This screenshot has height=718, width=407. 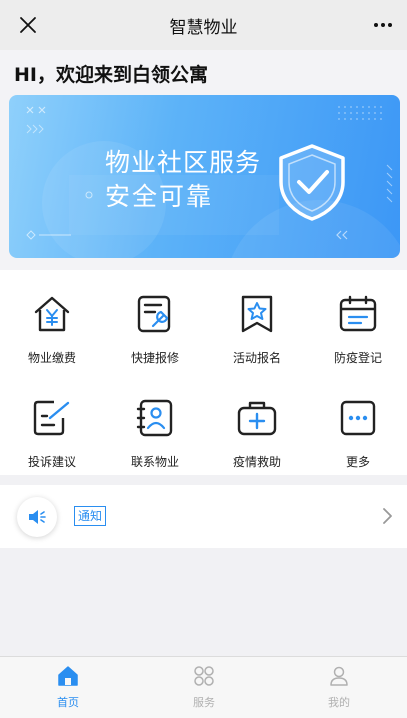 I want to click on bottom-tab-bar: 首页 服务 我的, so click(x=203, y=687).